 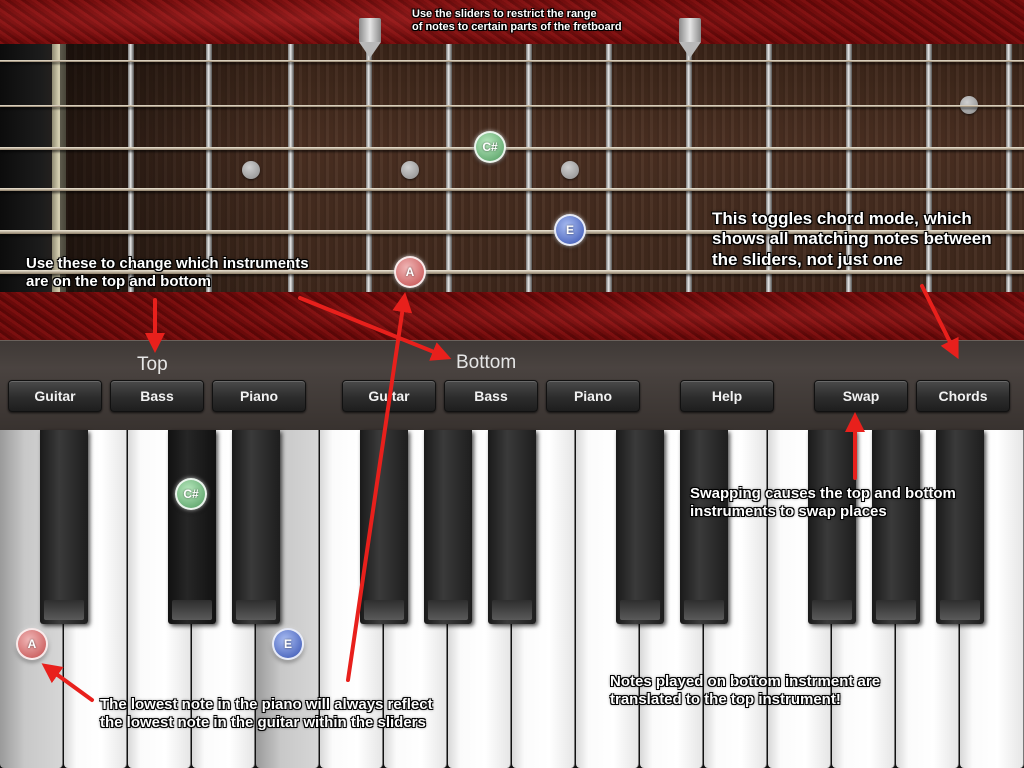 I want to click on annotation-text: Use the sliders to restrict the range, so click(x=504, y=14).